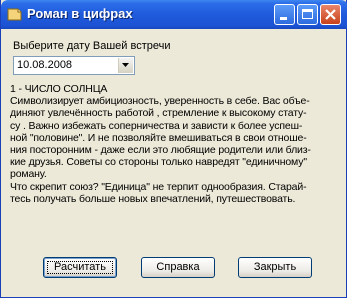 The image size is (347, 298). Describe the element at coordinates (283, 18) in the screenshot. I see `minimize-icon` at that location.